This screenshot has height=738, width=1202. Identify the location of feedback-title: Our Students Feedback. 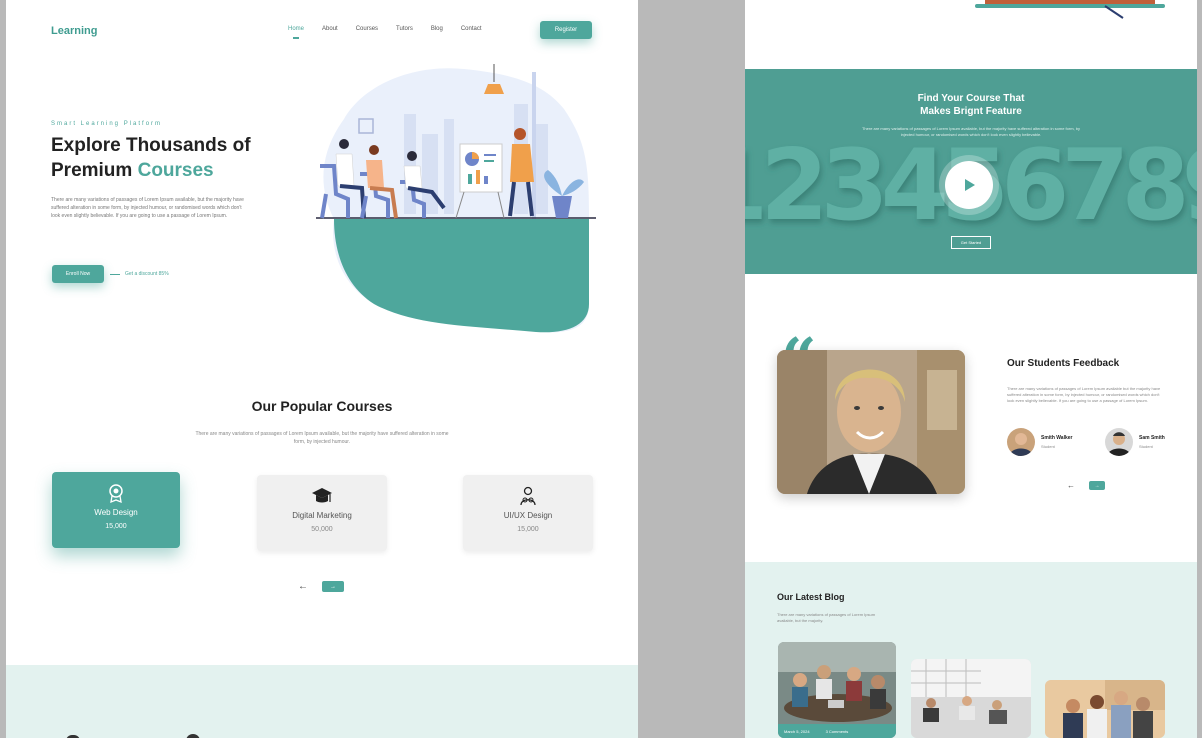
(1063, 363).